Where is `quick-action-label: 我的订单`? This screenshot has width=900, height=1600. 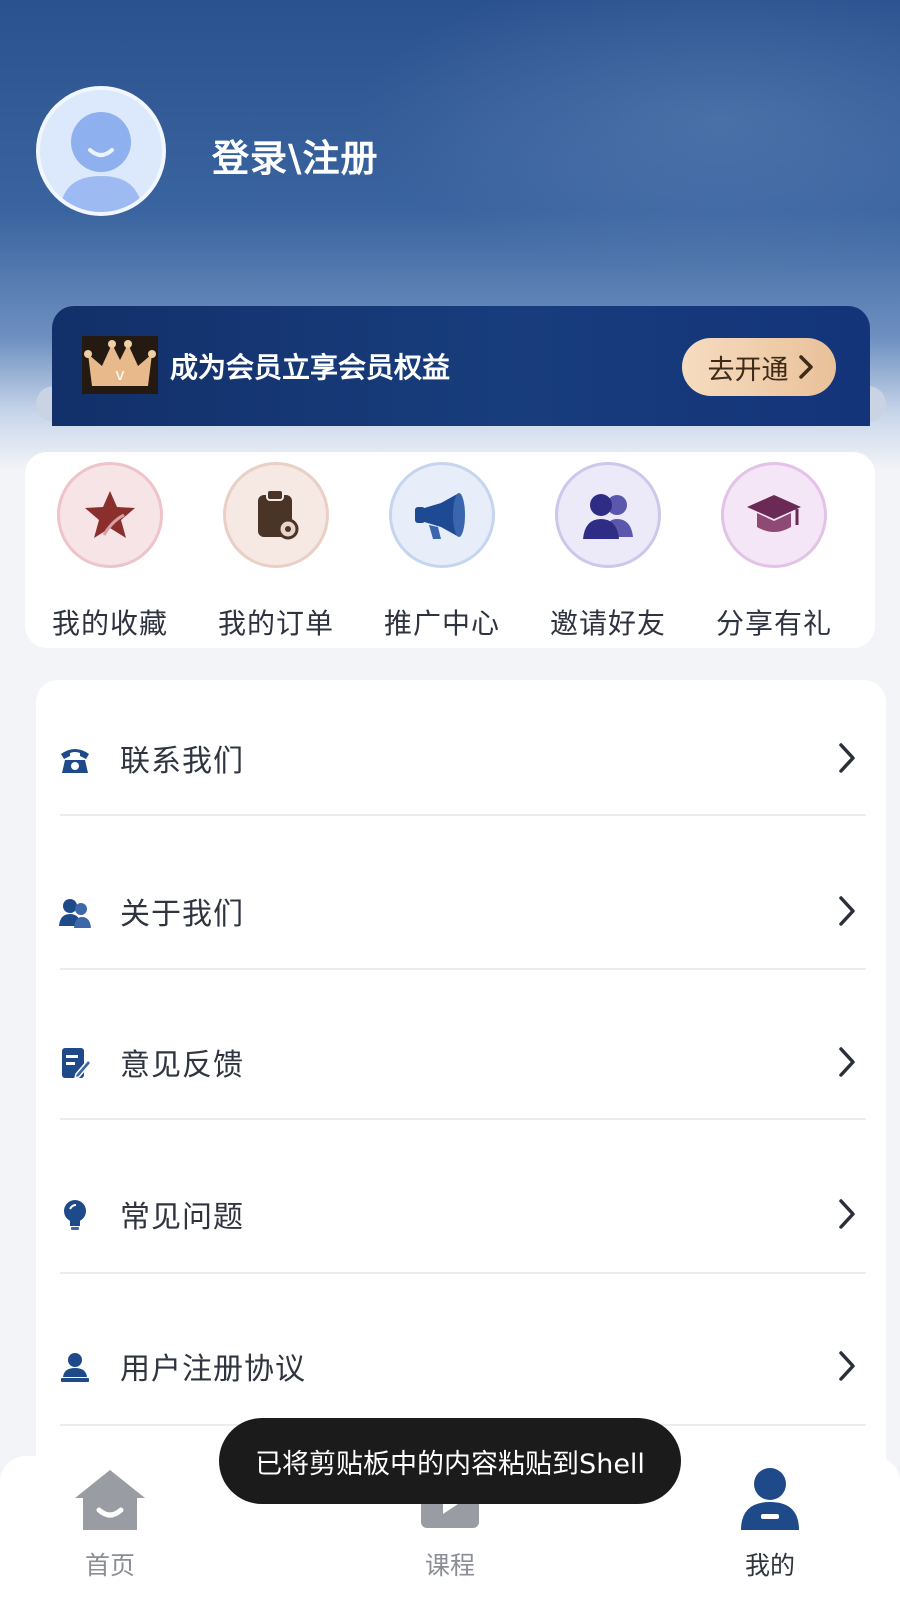
quick-action-label: 我的订单 is located at coordinates (275, 623).